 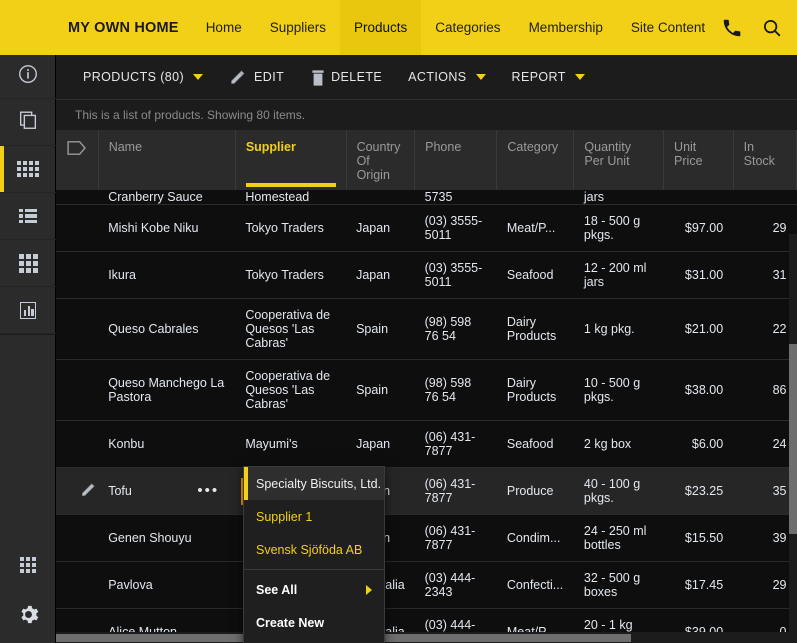 What do you see at coordinates (456, 160) in the screenshot?
I see `header-phone: Phone` at bounding box center [456, 160].